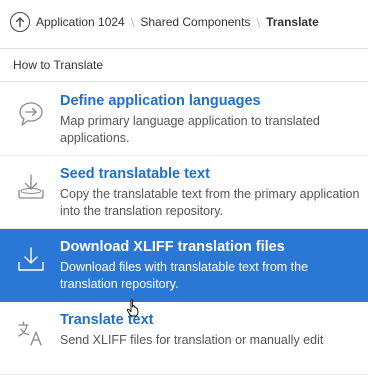  I want to click on app-up-arrow-icon, so click(20, 22).